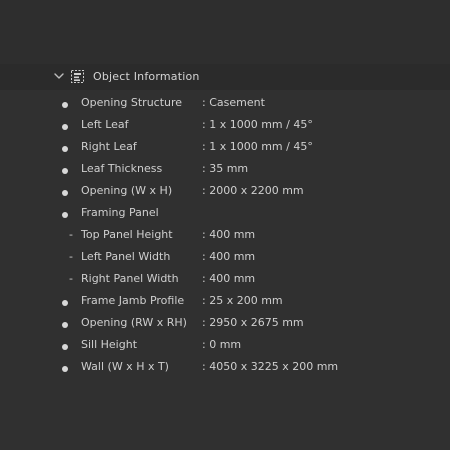  What do you see at coordinates (225, 216) in the screenshot?
I see `info-row: Framing Panel` at bounding box center [225, 216].